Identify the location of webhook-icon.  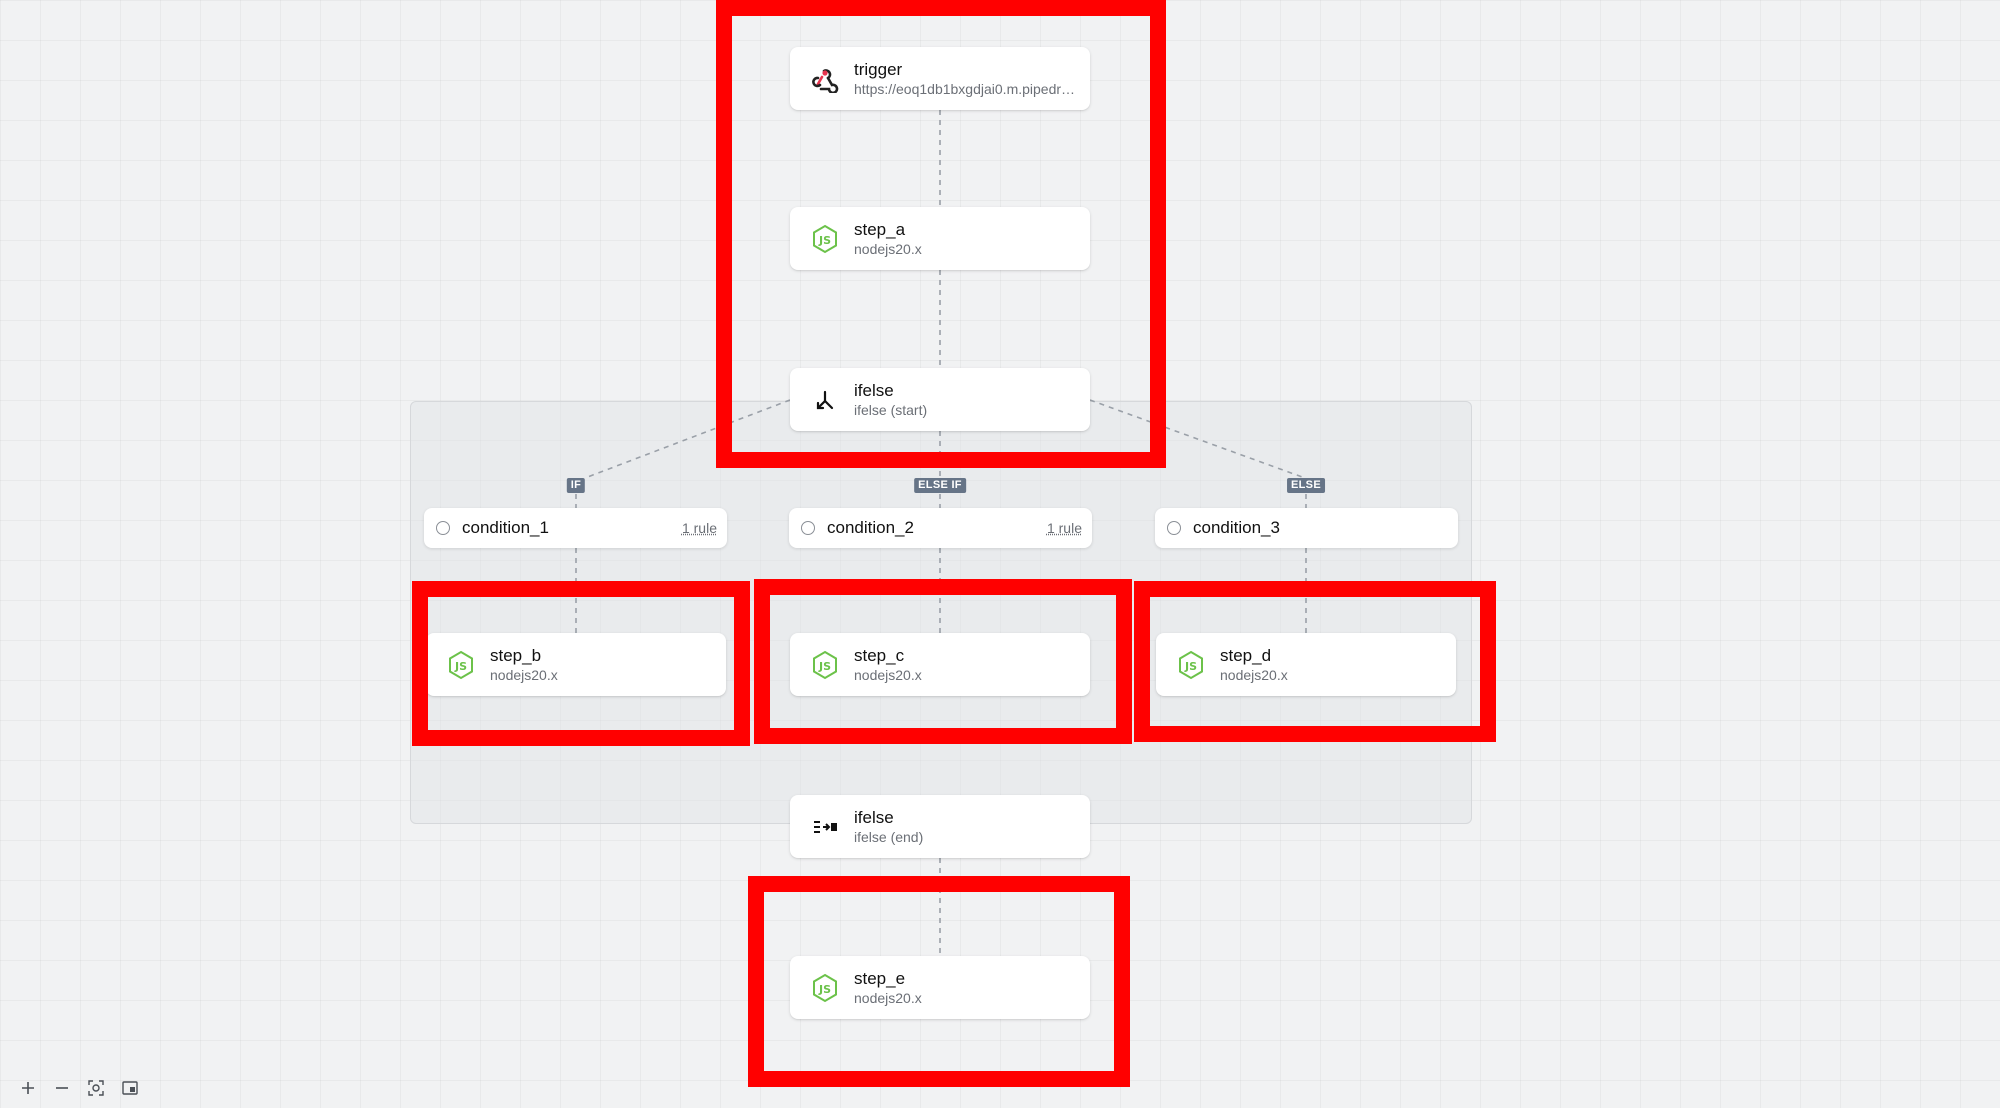
(825, 79).